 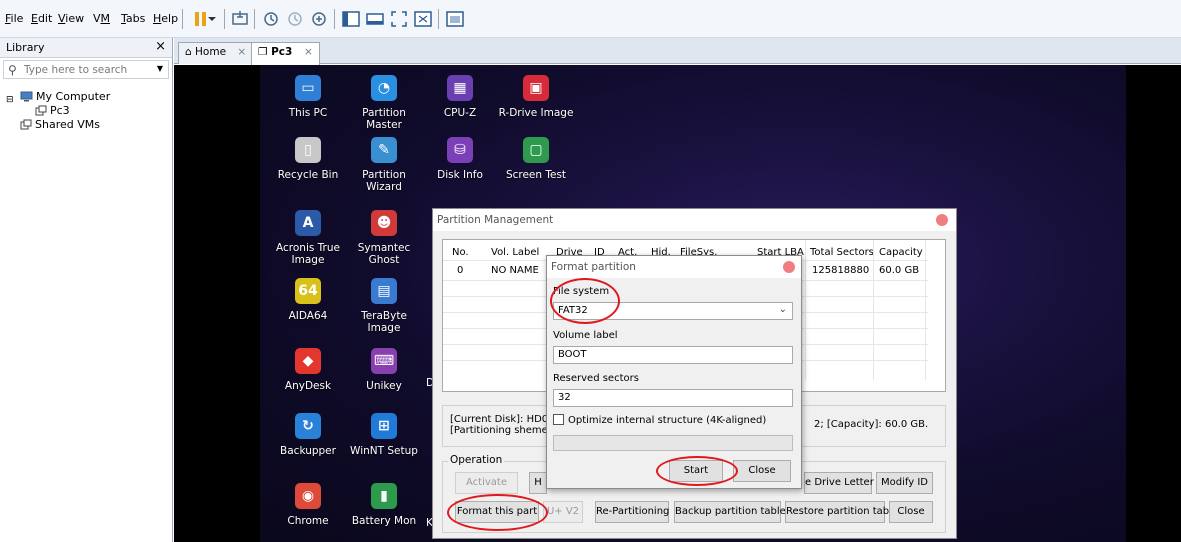 What do you see at coordinates (71, 18) in the screenshot?
I see `menu-view: View` at bounding box center [71, 18].